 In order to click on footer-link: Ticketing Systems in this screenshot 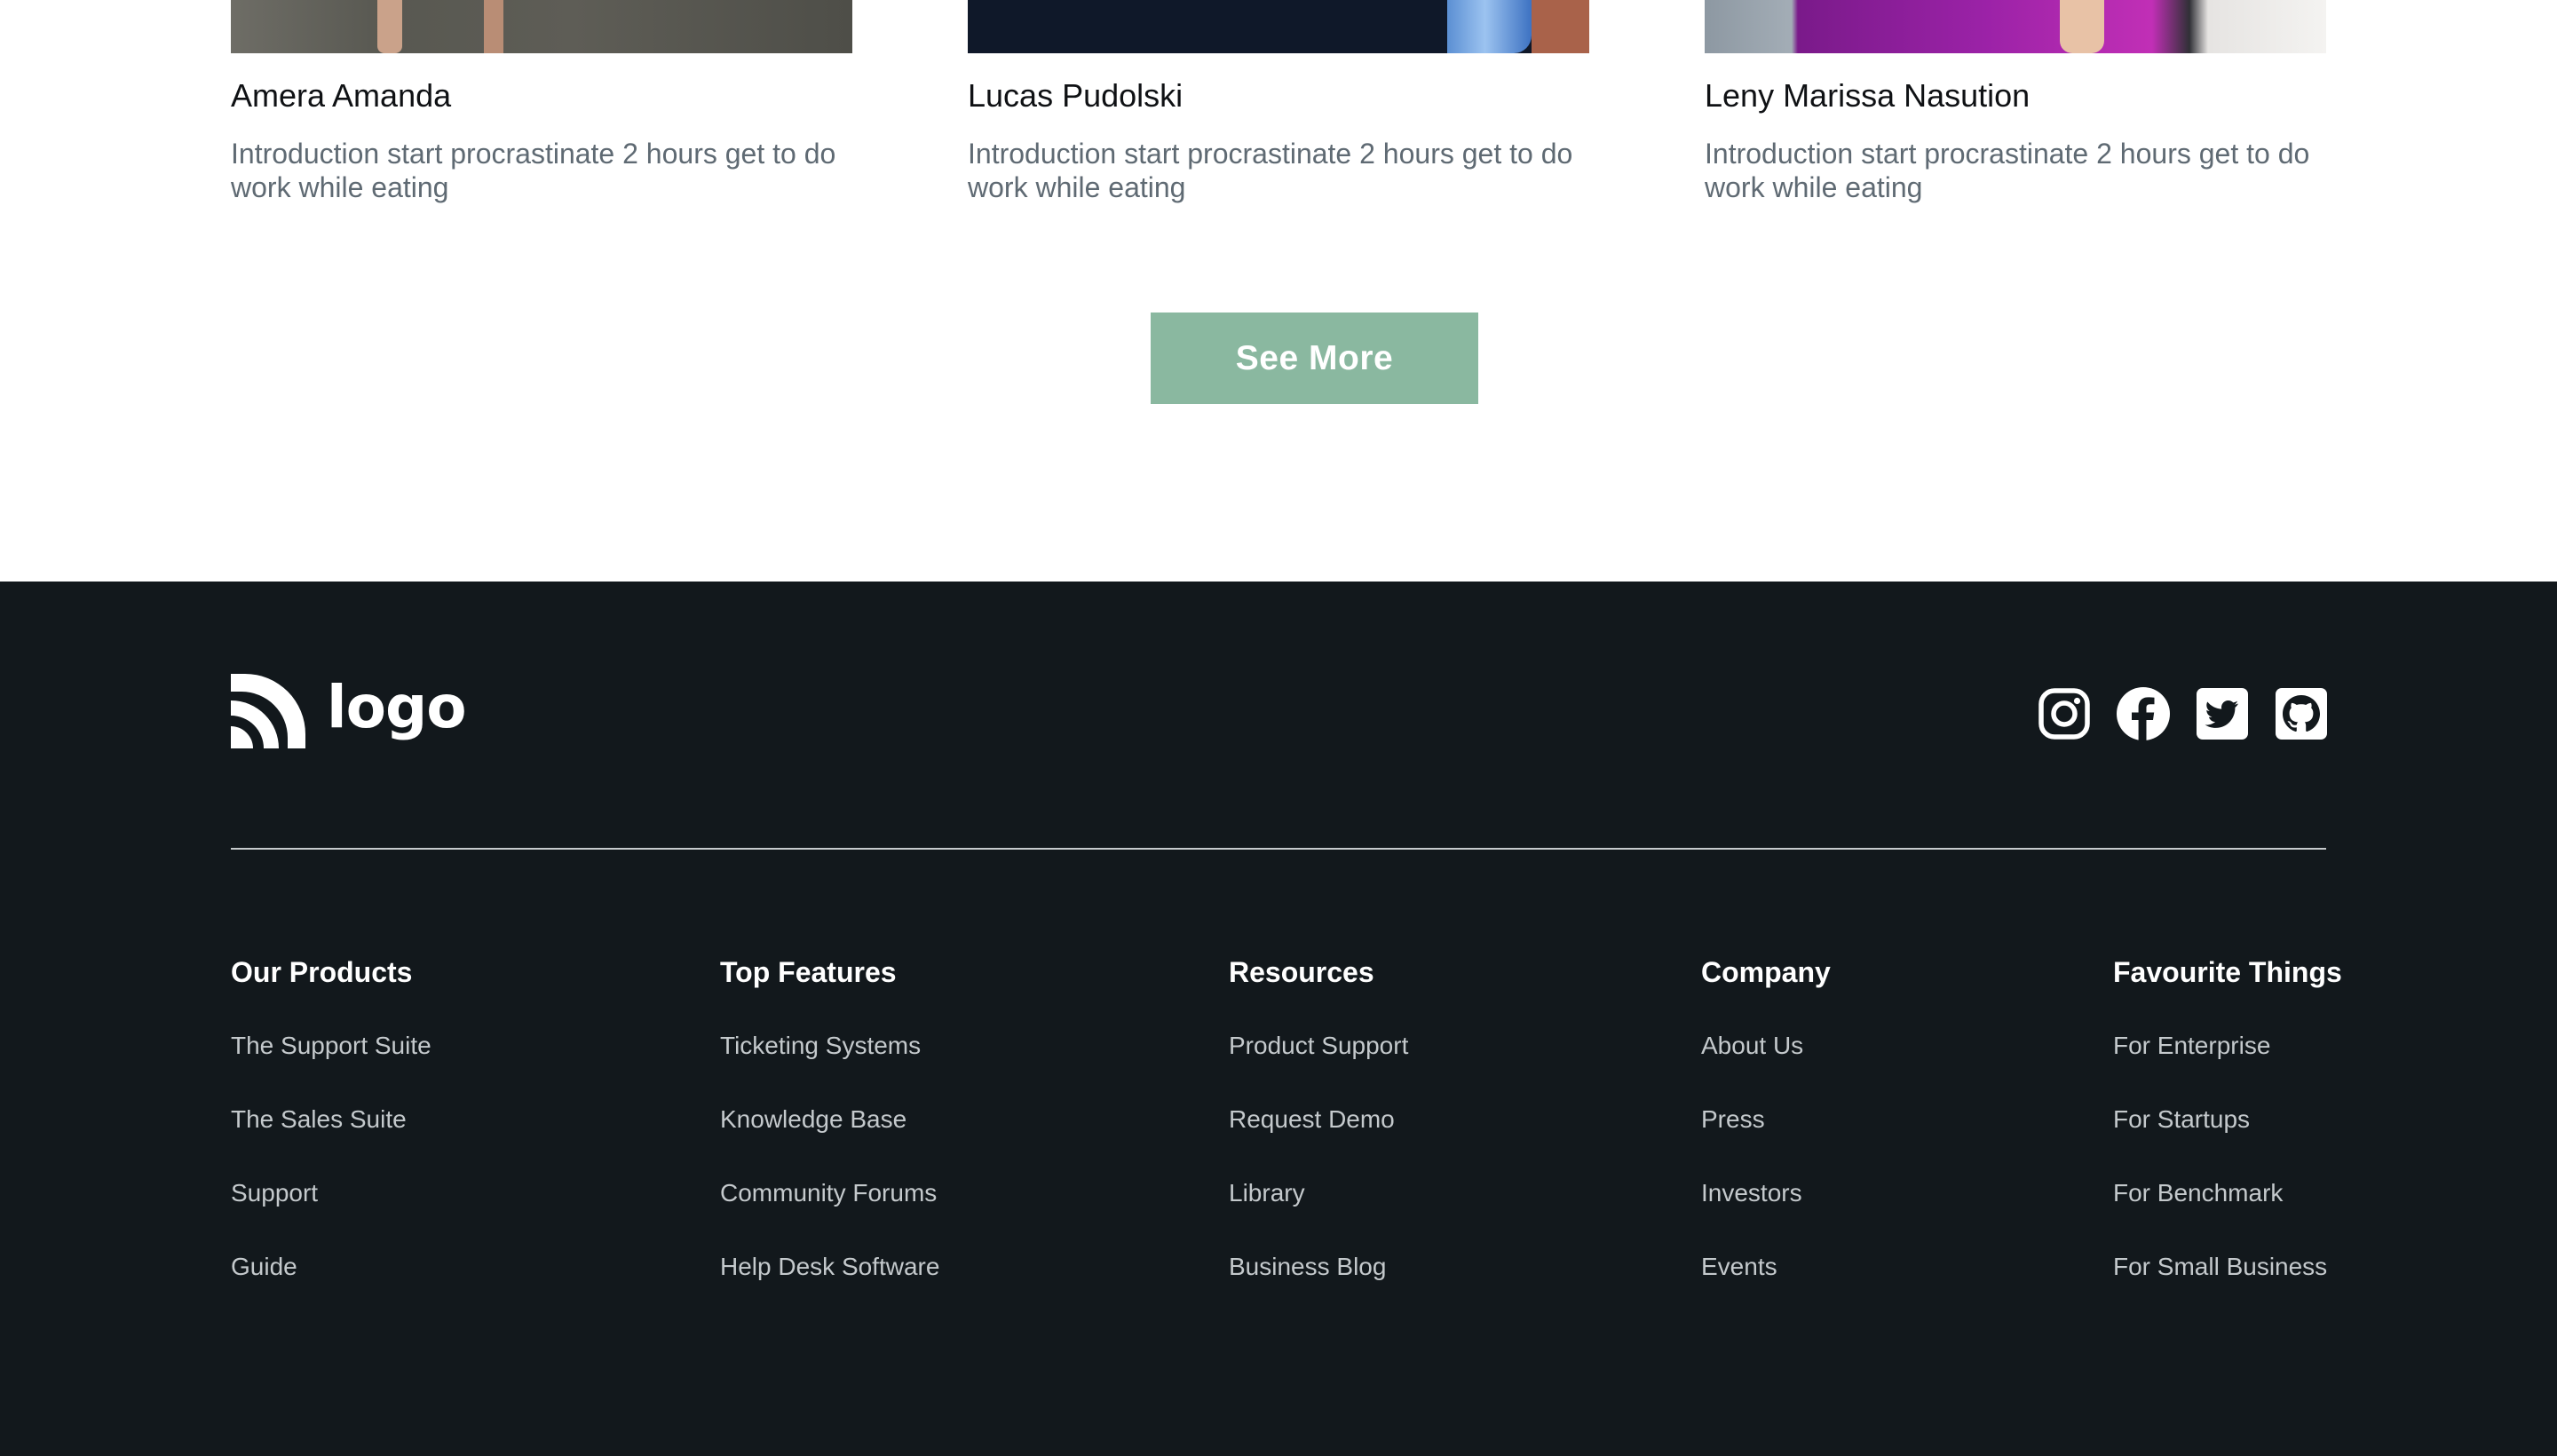, I will do `click(820, 1046)`.